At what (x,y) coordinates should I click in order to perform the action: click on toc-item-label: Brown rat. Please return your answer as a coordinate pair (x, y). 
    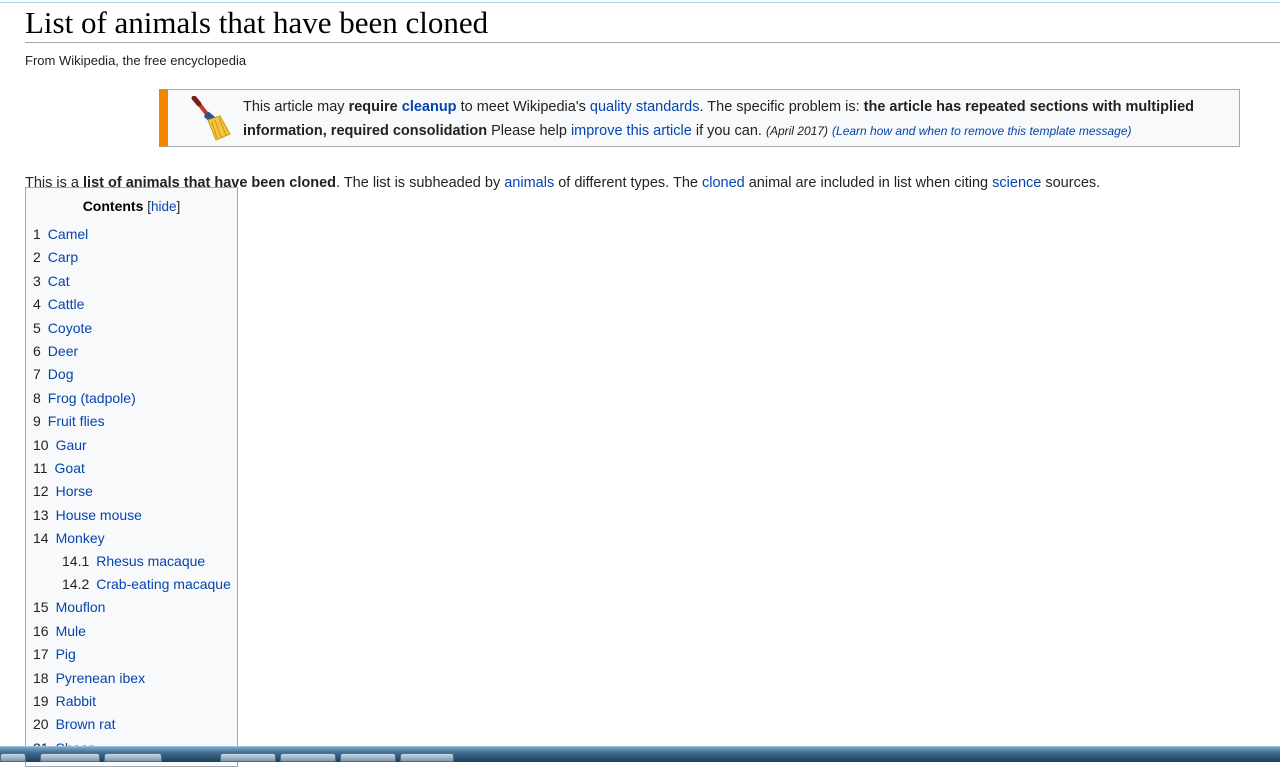
    Looking at the image, I should click on (86, 724).